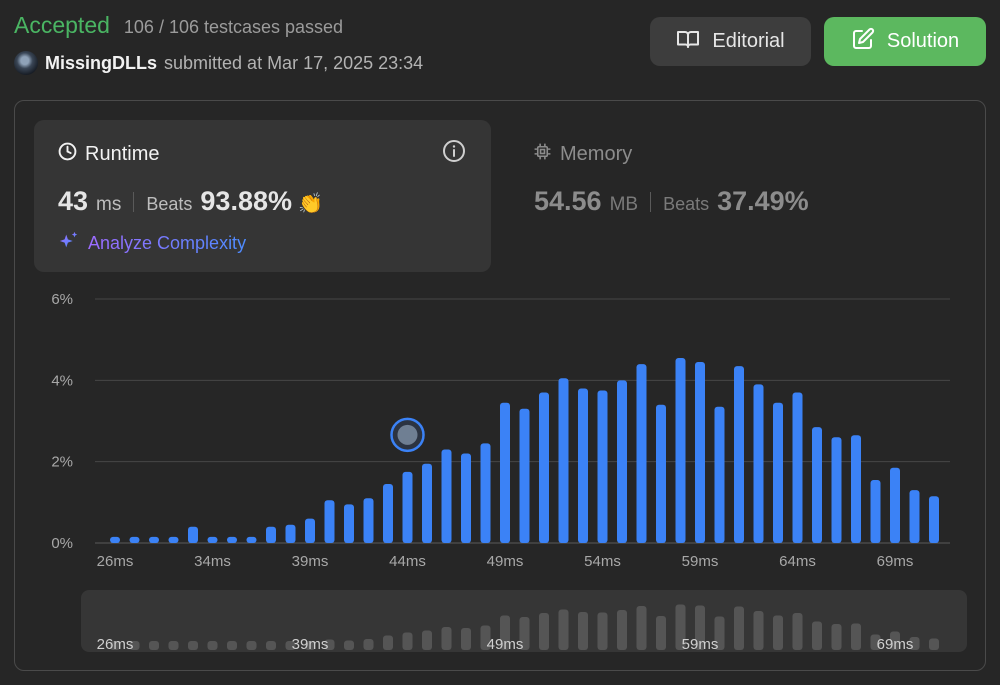  What do you see at coordinates (115, 644) in the screenshot?
I see `overview-tick-label: 26ms` at bounding box center [115, 644].